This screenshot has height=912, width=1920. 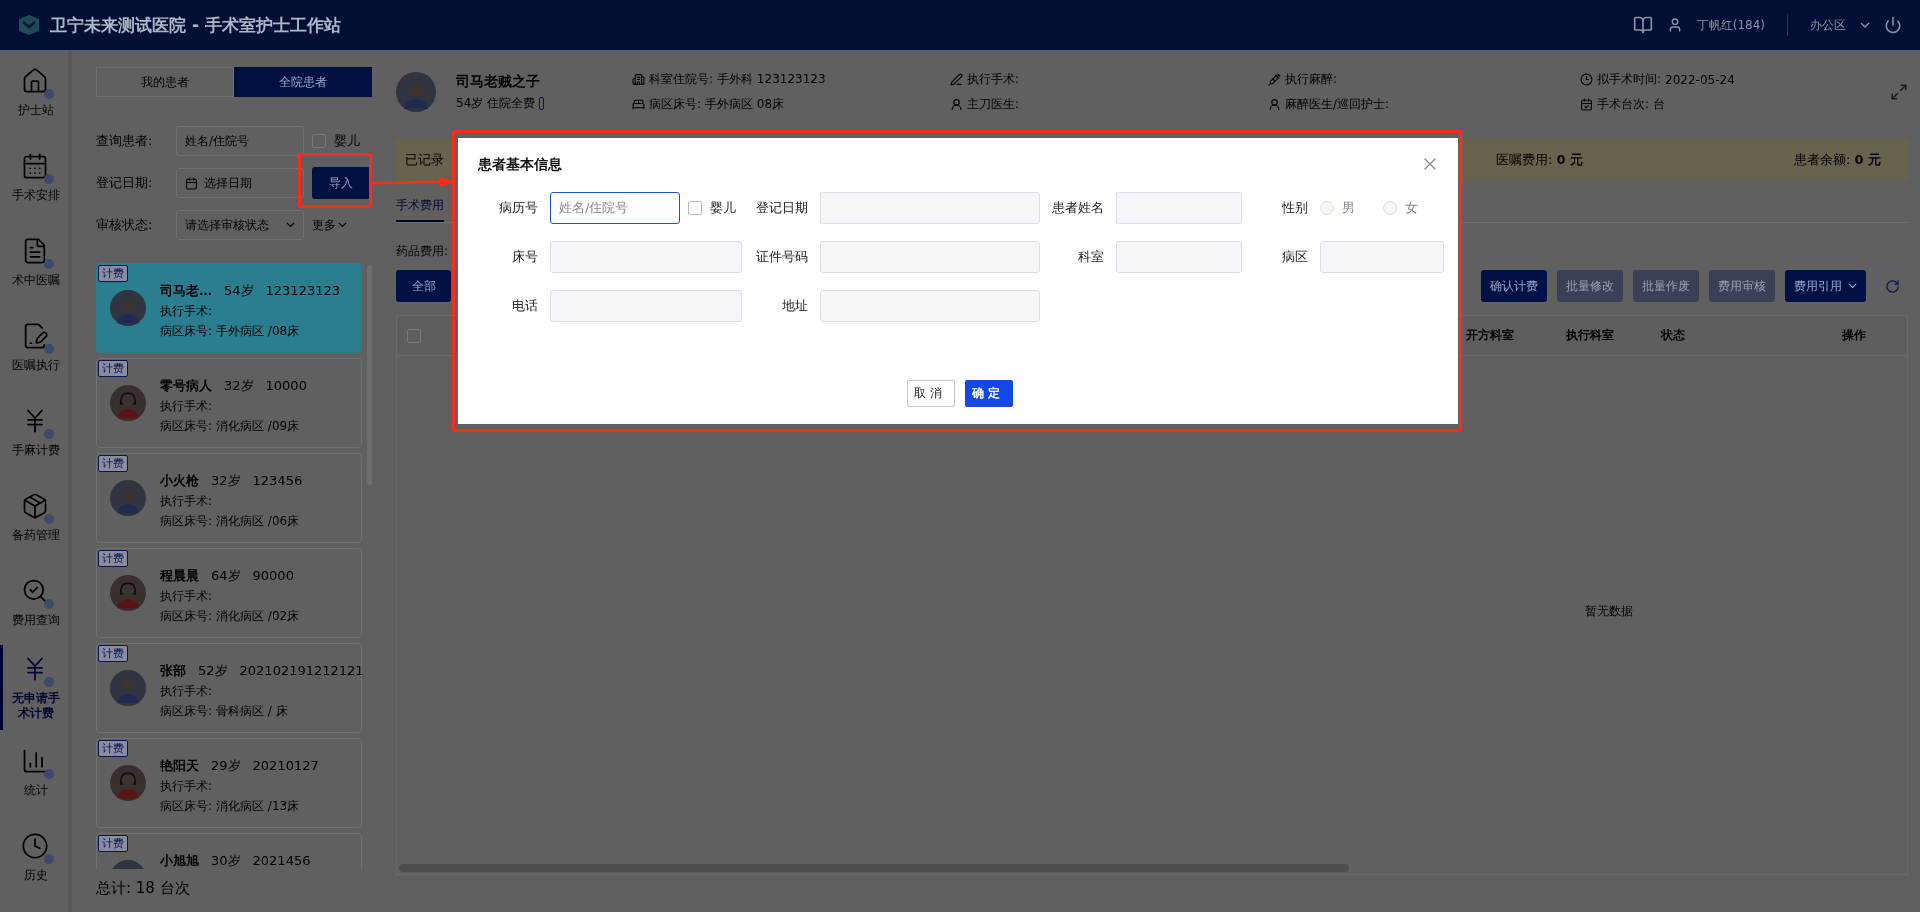 I want to click on ward-value: 消化病区 /02床, so click(x=258, y=616).